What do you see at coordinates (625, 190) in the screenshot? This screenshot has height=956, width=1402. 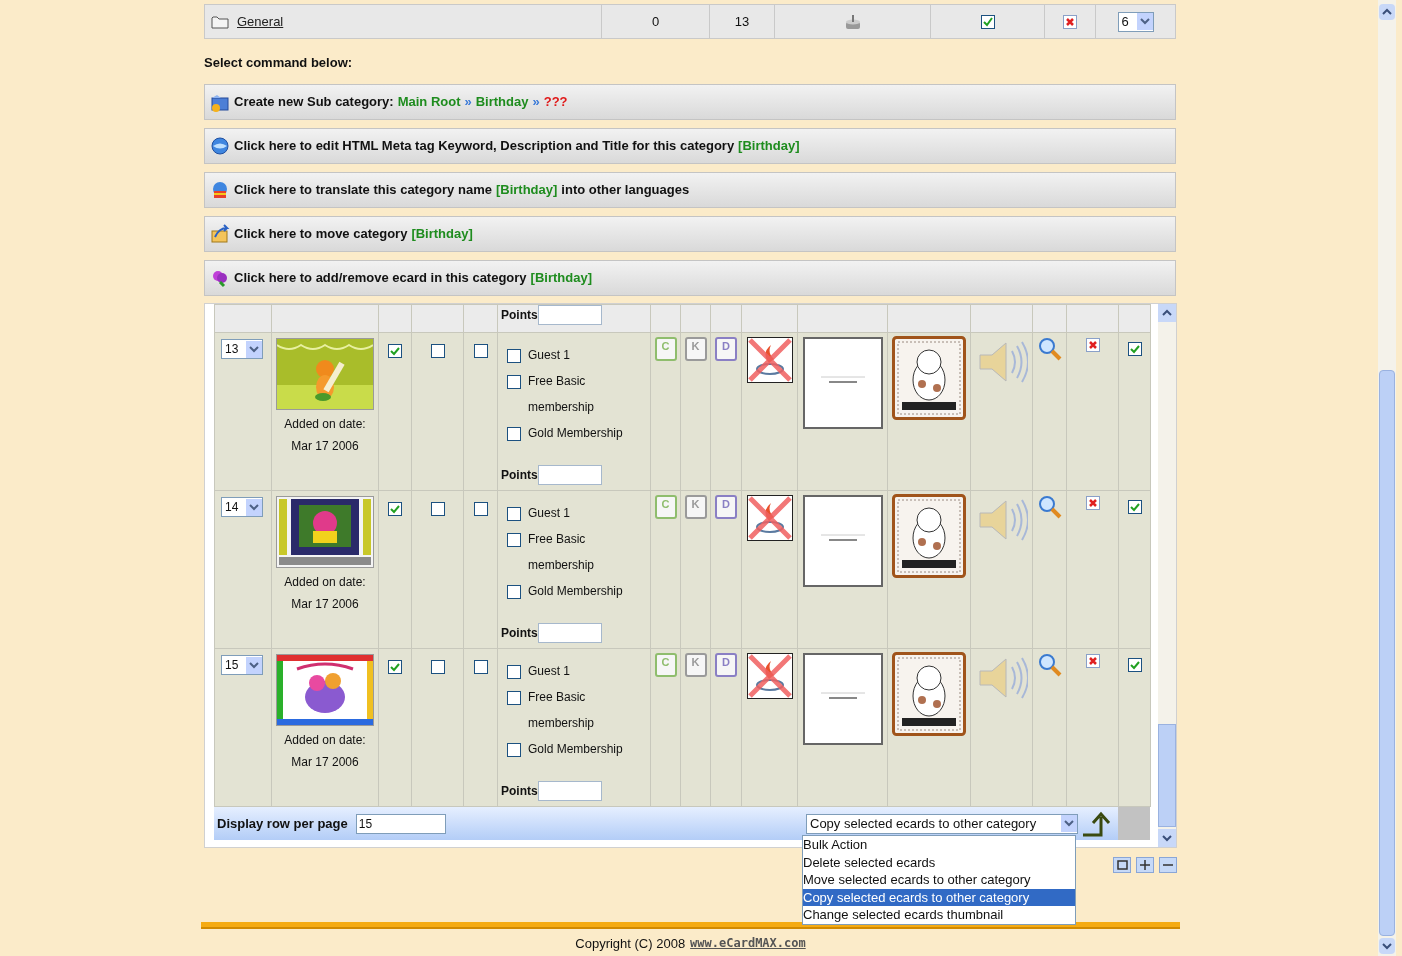 I see `command-text: into other languages` at bounding box center [625, 190].